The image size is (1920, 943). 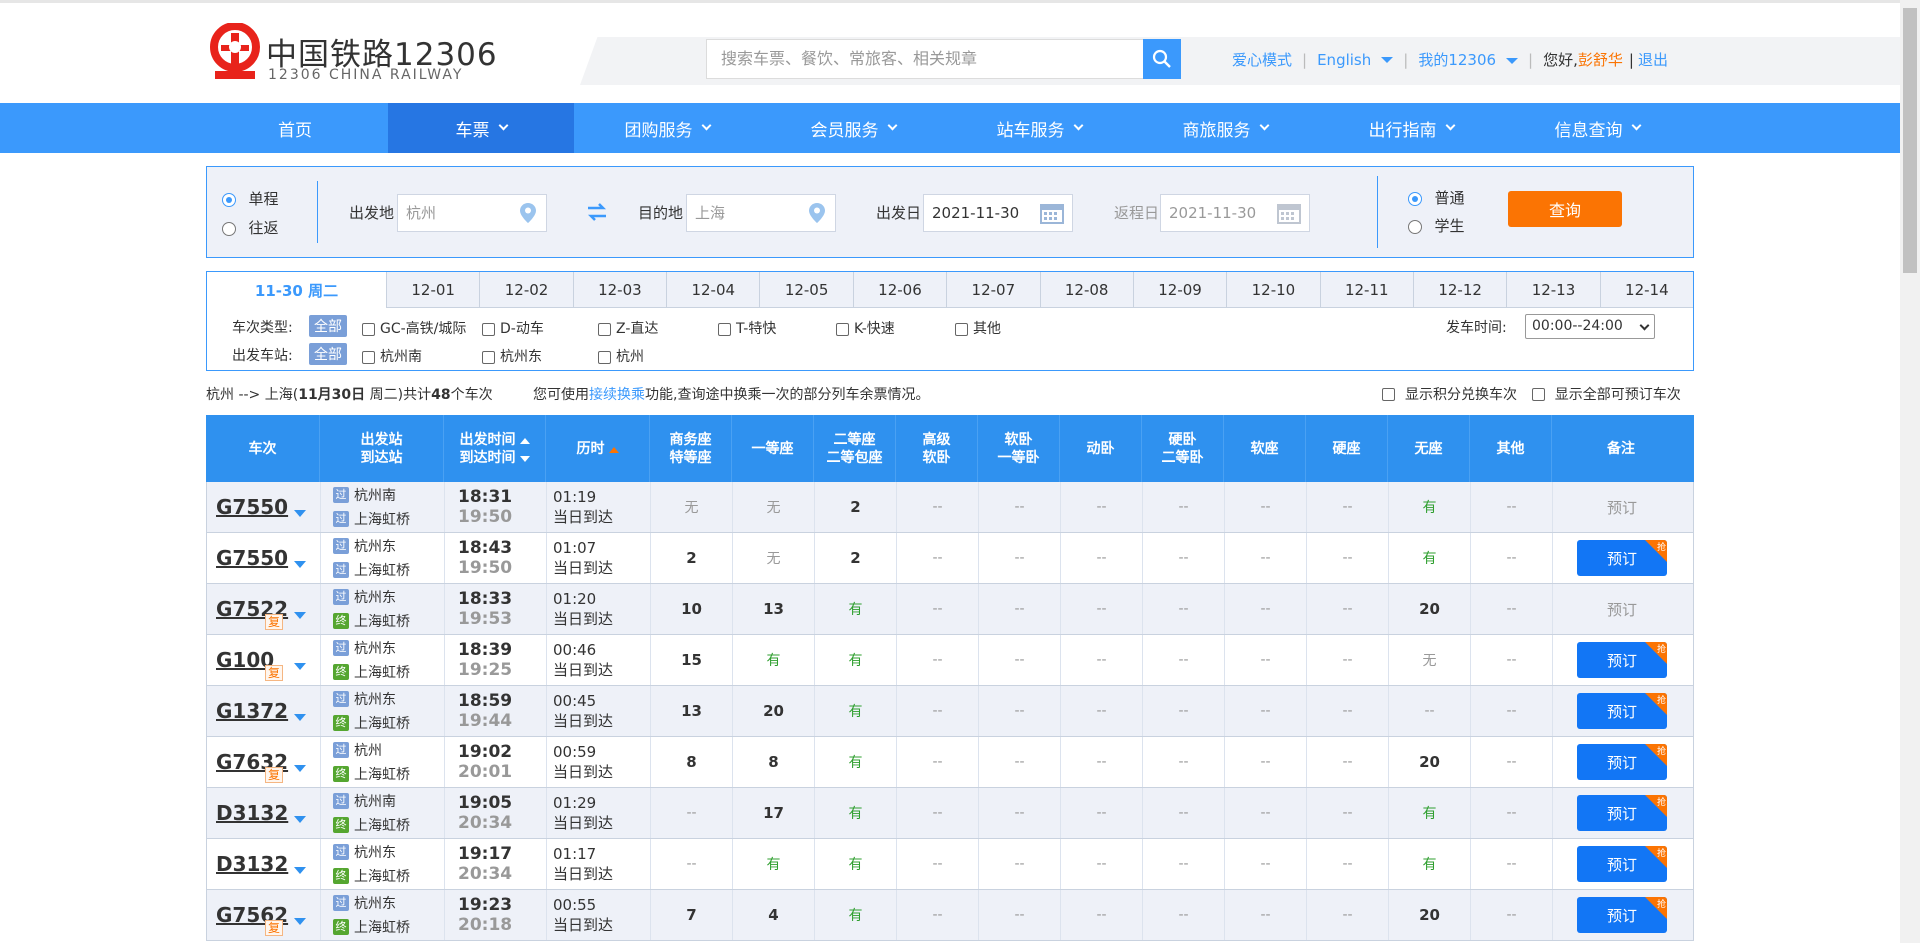 I want to click on train-number-link: G1372, so click(x=252, y=711).